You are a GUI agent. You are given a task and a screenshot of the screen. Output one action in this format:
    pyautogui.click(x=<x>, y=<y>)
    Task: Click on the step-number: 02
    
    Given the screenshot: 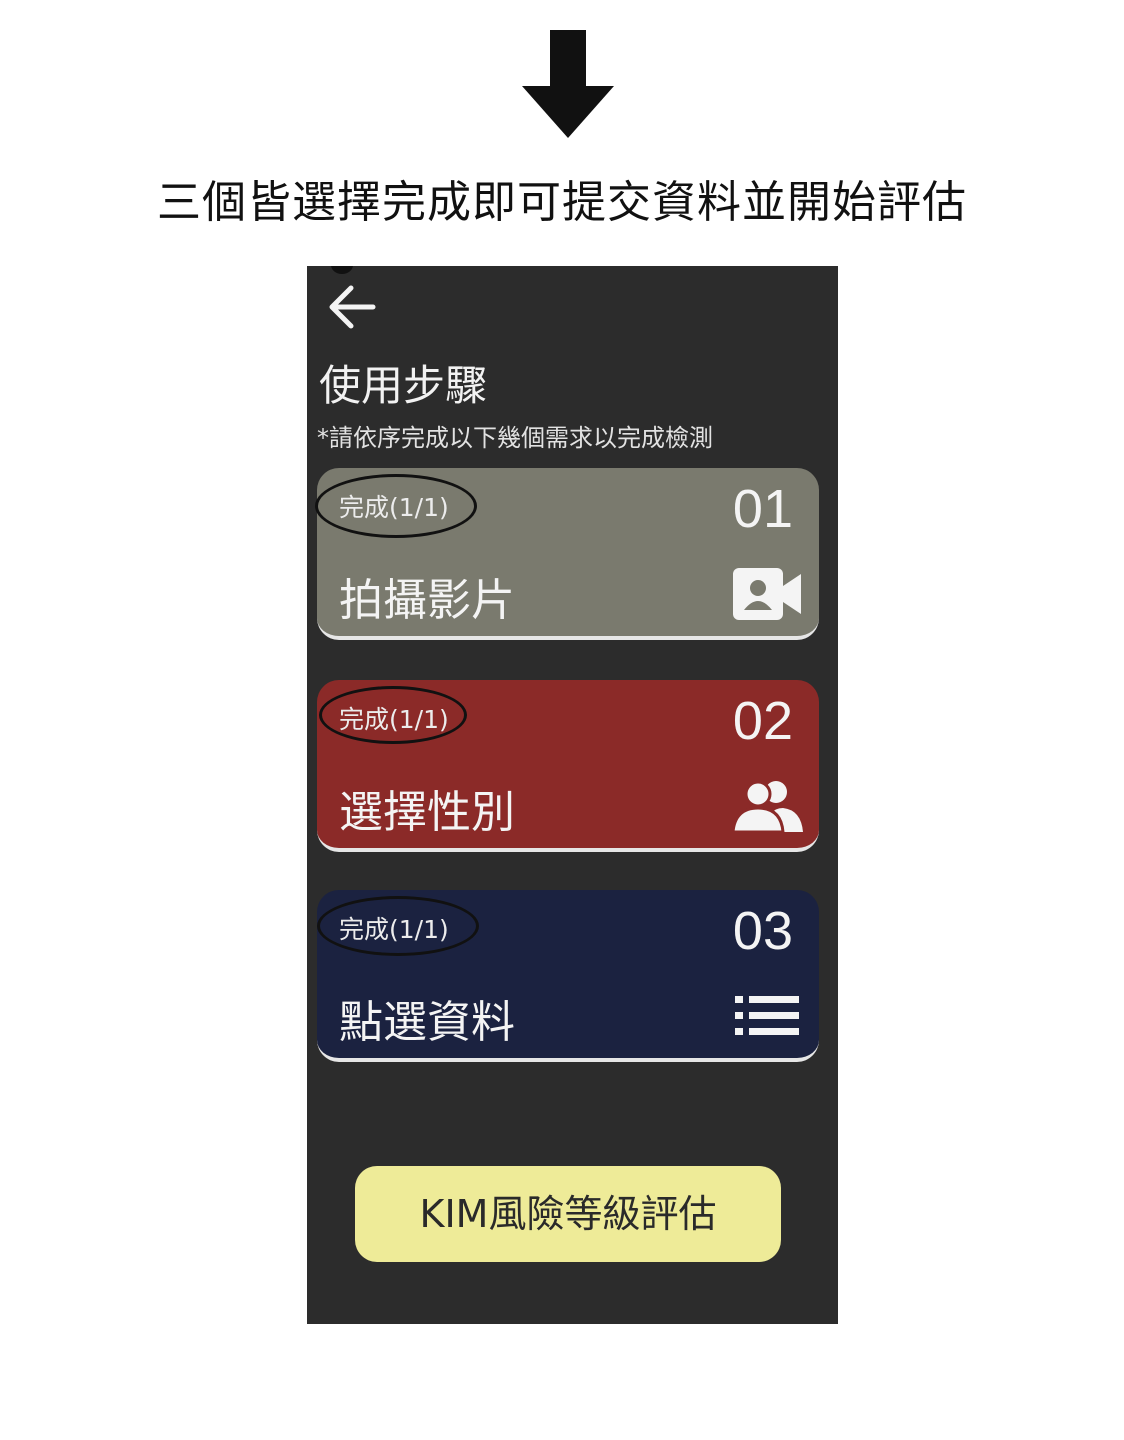 What is the action you would take?
    pyautogui.click(x=762, y=721)
    